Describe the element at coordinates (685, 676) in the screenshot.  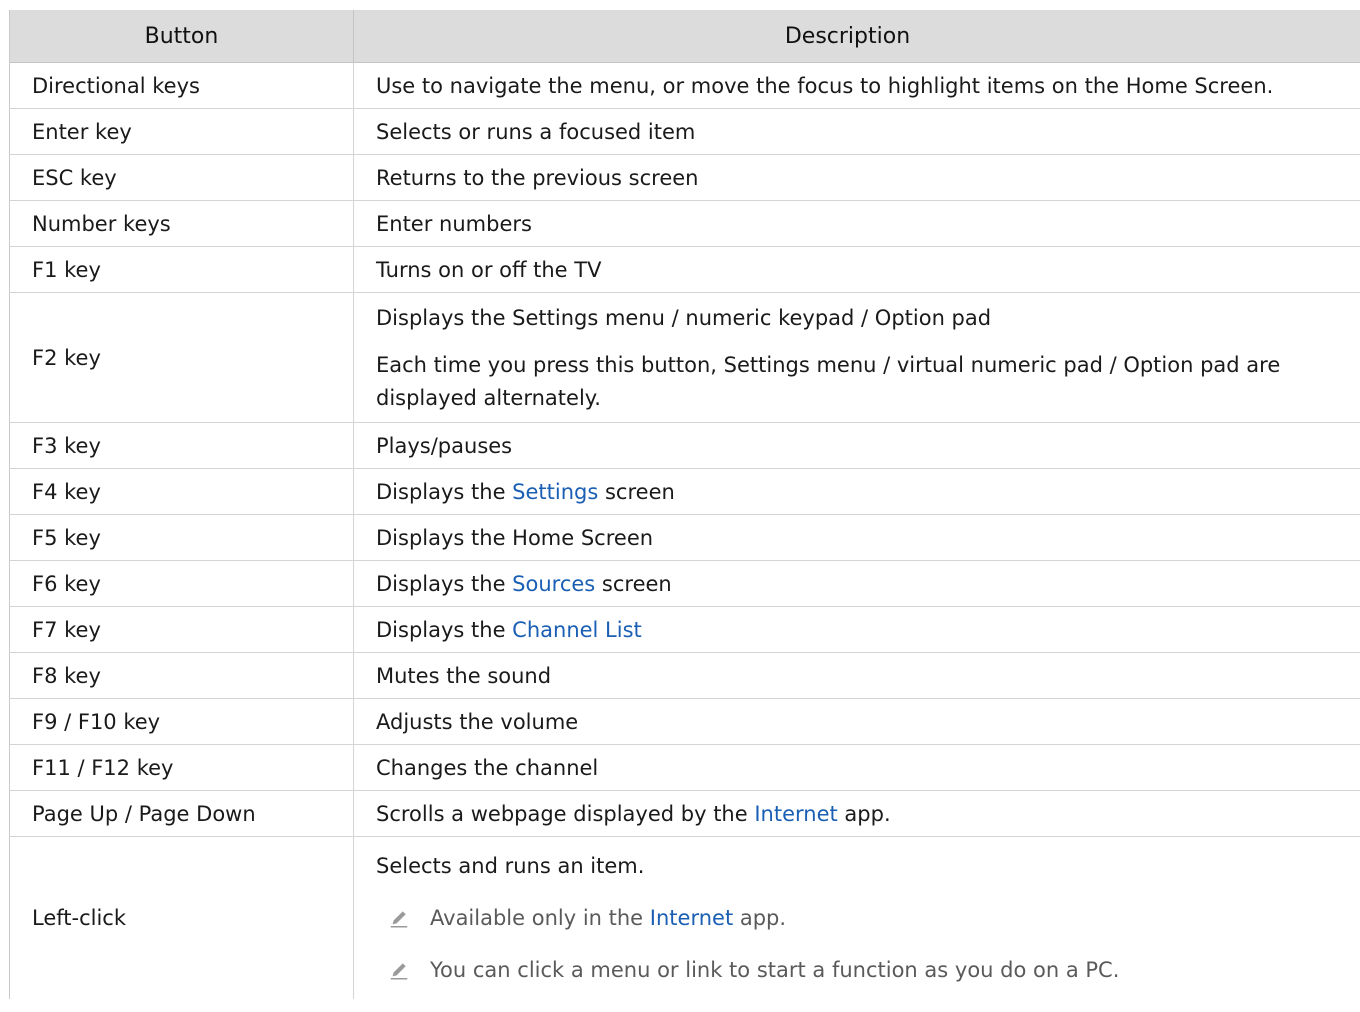
I see `table-row: F8 key Mutes the sound` at that location.